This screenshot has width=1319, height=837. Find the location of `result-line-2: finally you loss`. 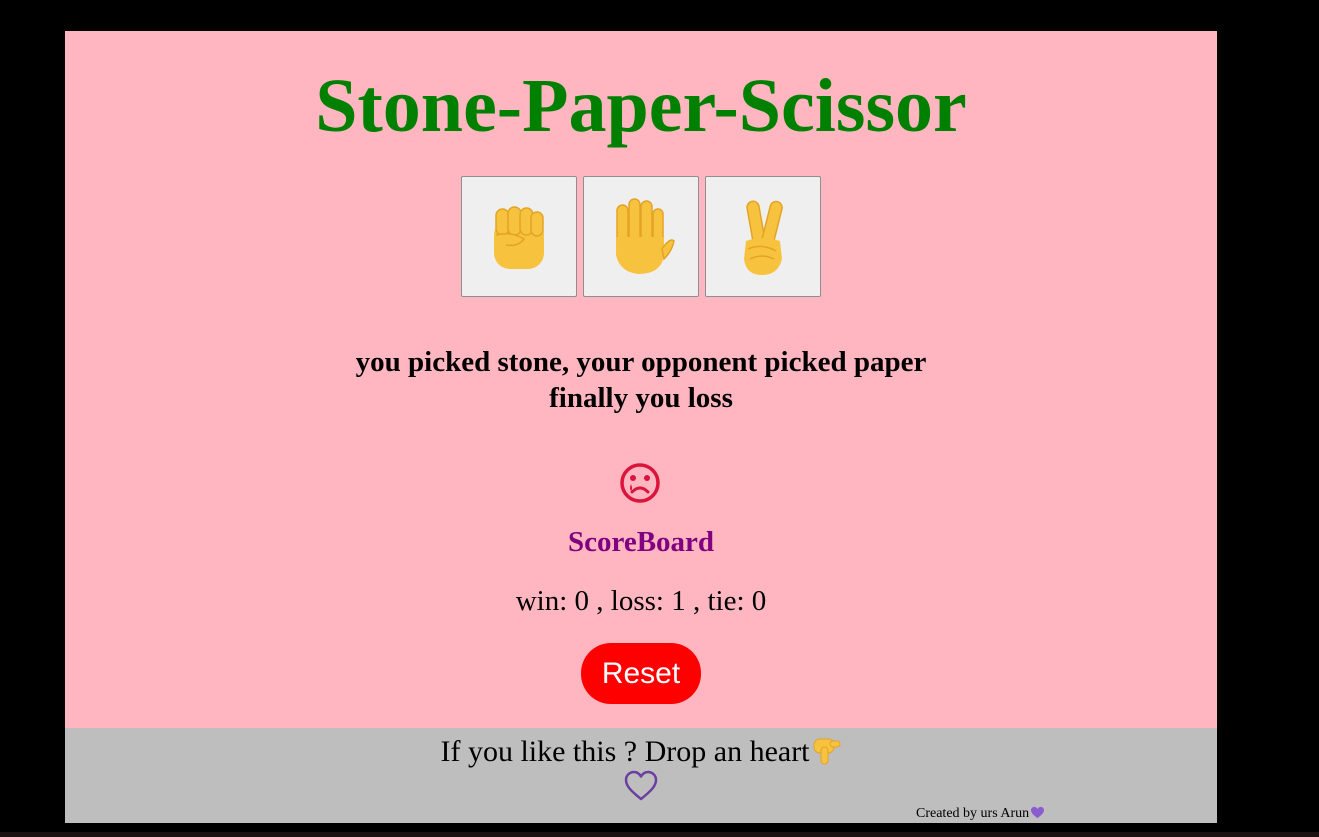

result-line-2: finally you loss is located at coordinates (641, 398).